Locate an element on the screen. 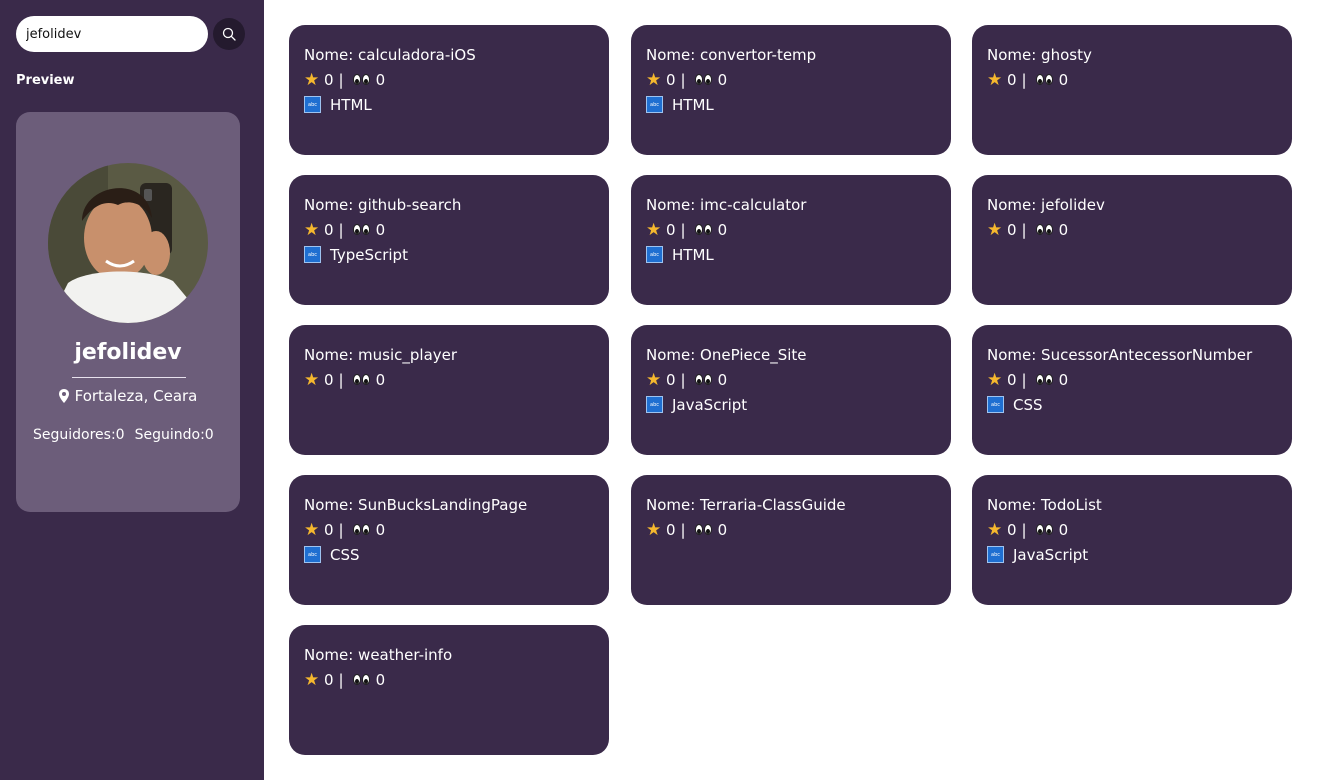 Image resolution: width=1319 pixels, height=780 pixels. repo-card: Nome: calculadora-iOS ★ 0 | 0 abc HTML is located at coordinates (449, 90).